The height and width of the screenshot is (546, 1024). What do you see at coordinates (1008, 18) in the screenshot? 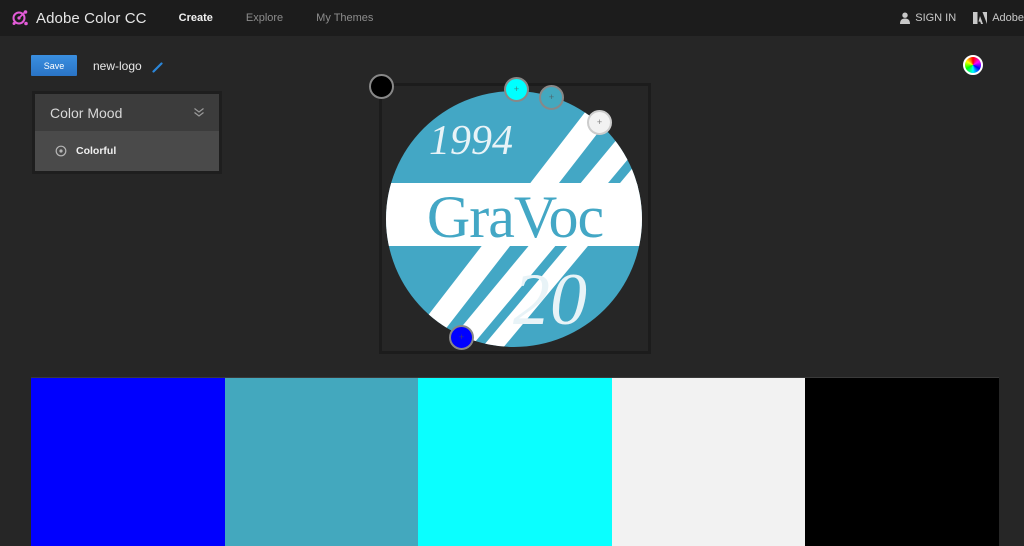
I see `adobe-label: Adobe` at bounding box center [1008, 18].